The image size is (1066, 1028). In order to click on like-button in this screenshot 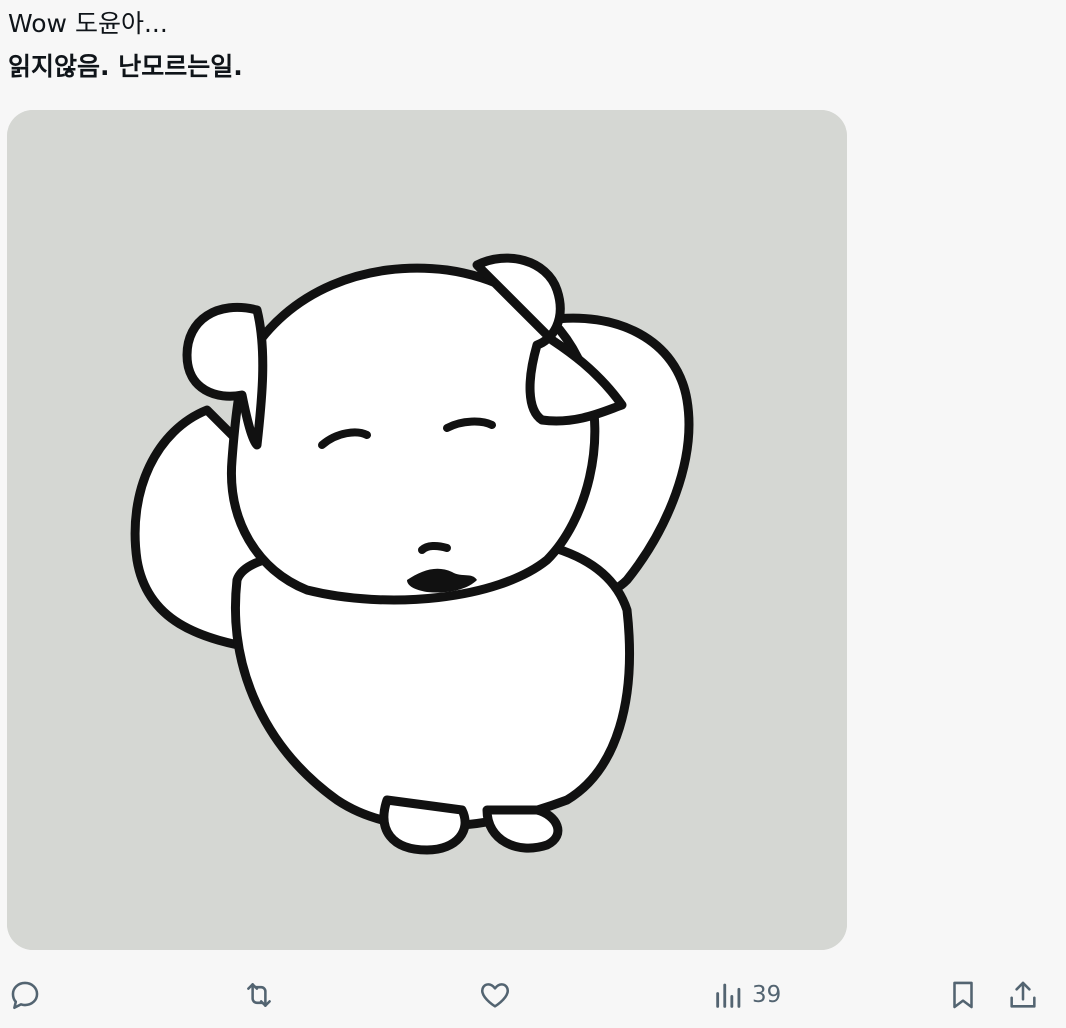, I will do `click(495, 995)`.